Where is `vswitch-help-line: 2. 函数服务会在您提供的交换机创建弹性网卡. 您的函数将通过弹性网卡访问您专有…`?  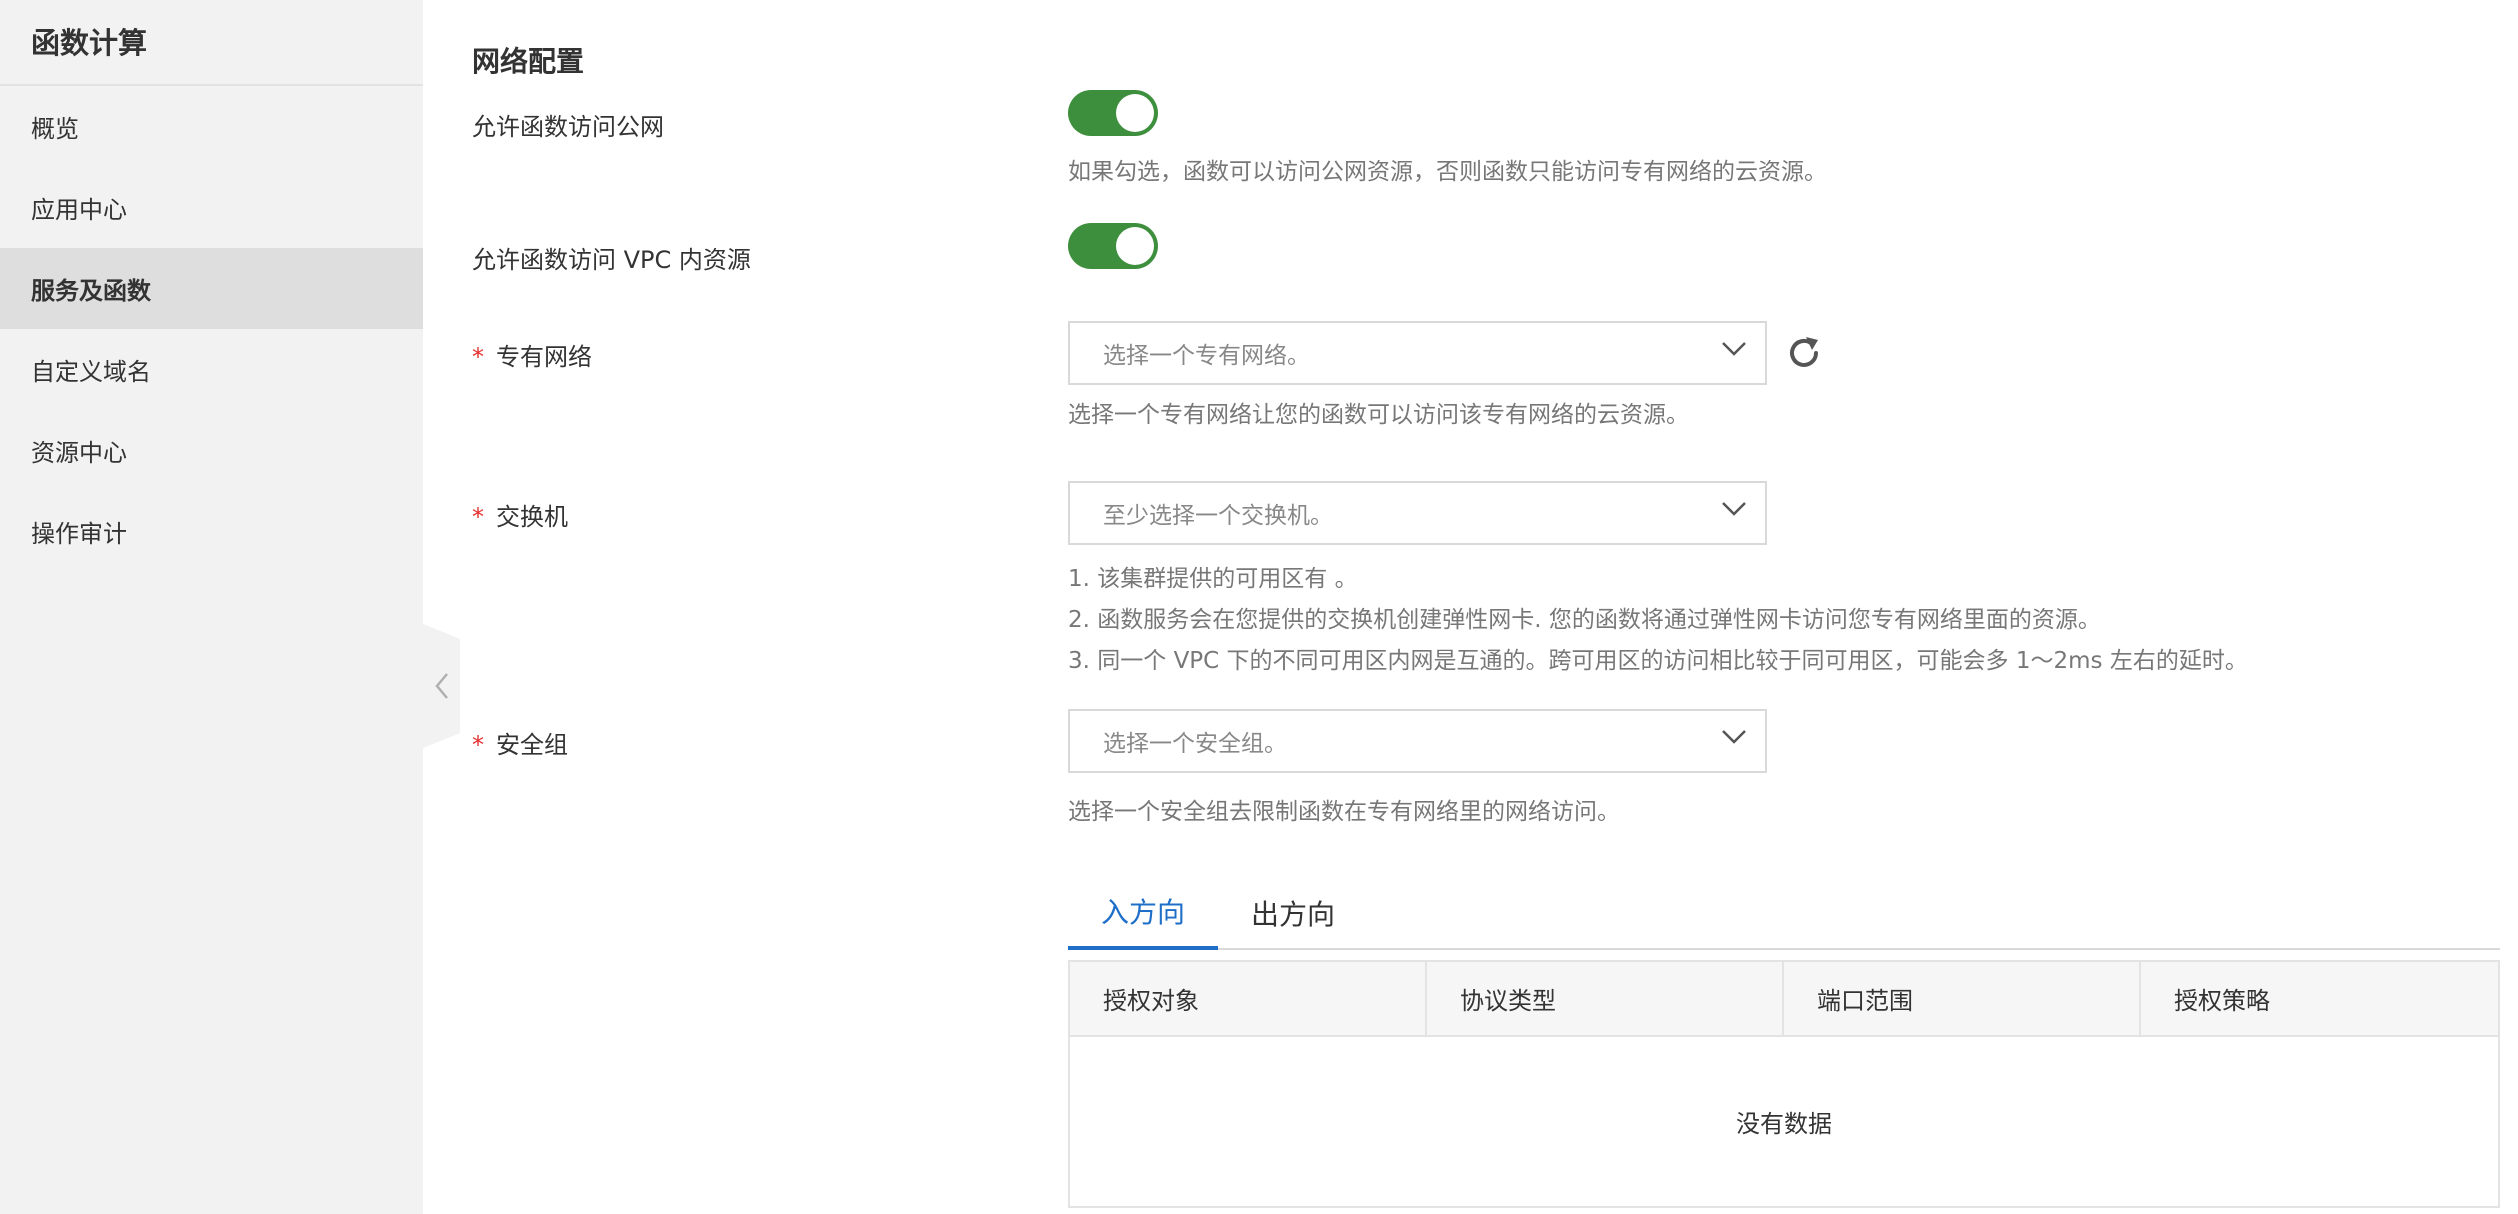 vswitch-help-line: 2. 函数服务会在您提供的交换机创建弹性网卡. 您的函数将通过弹性网卡访问您专有… is located at coordinates (1584, 620).